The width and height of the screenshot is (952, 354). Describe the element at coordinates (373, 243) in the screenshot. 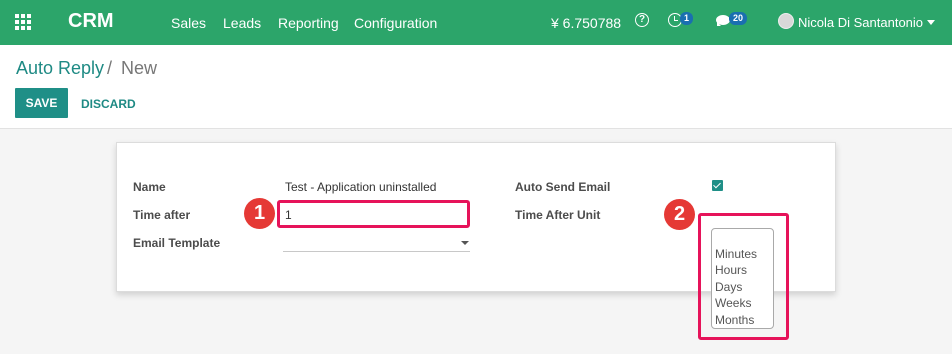

I see `email-template-select` at that location.